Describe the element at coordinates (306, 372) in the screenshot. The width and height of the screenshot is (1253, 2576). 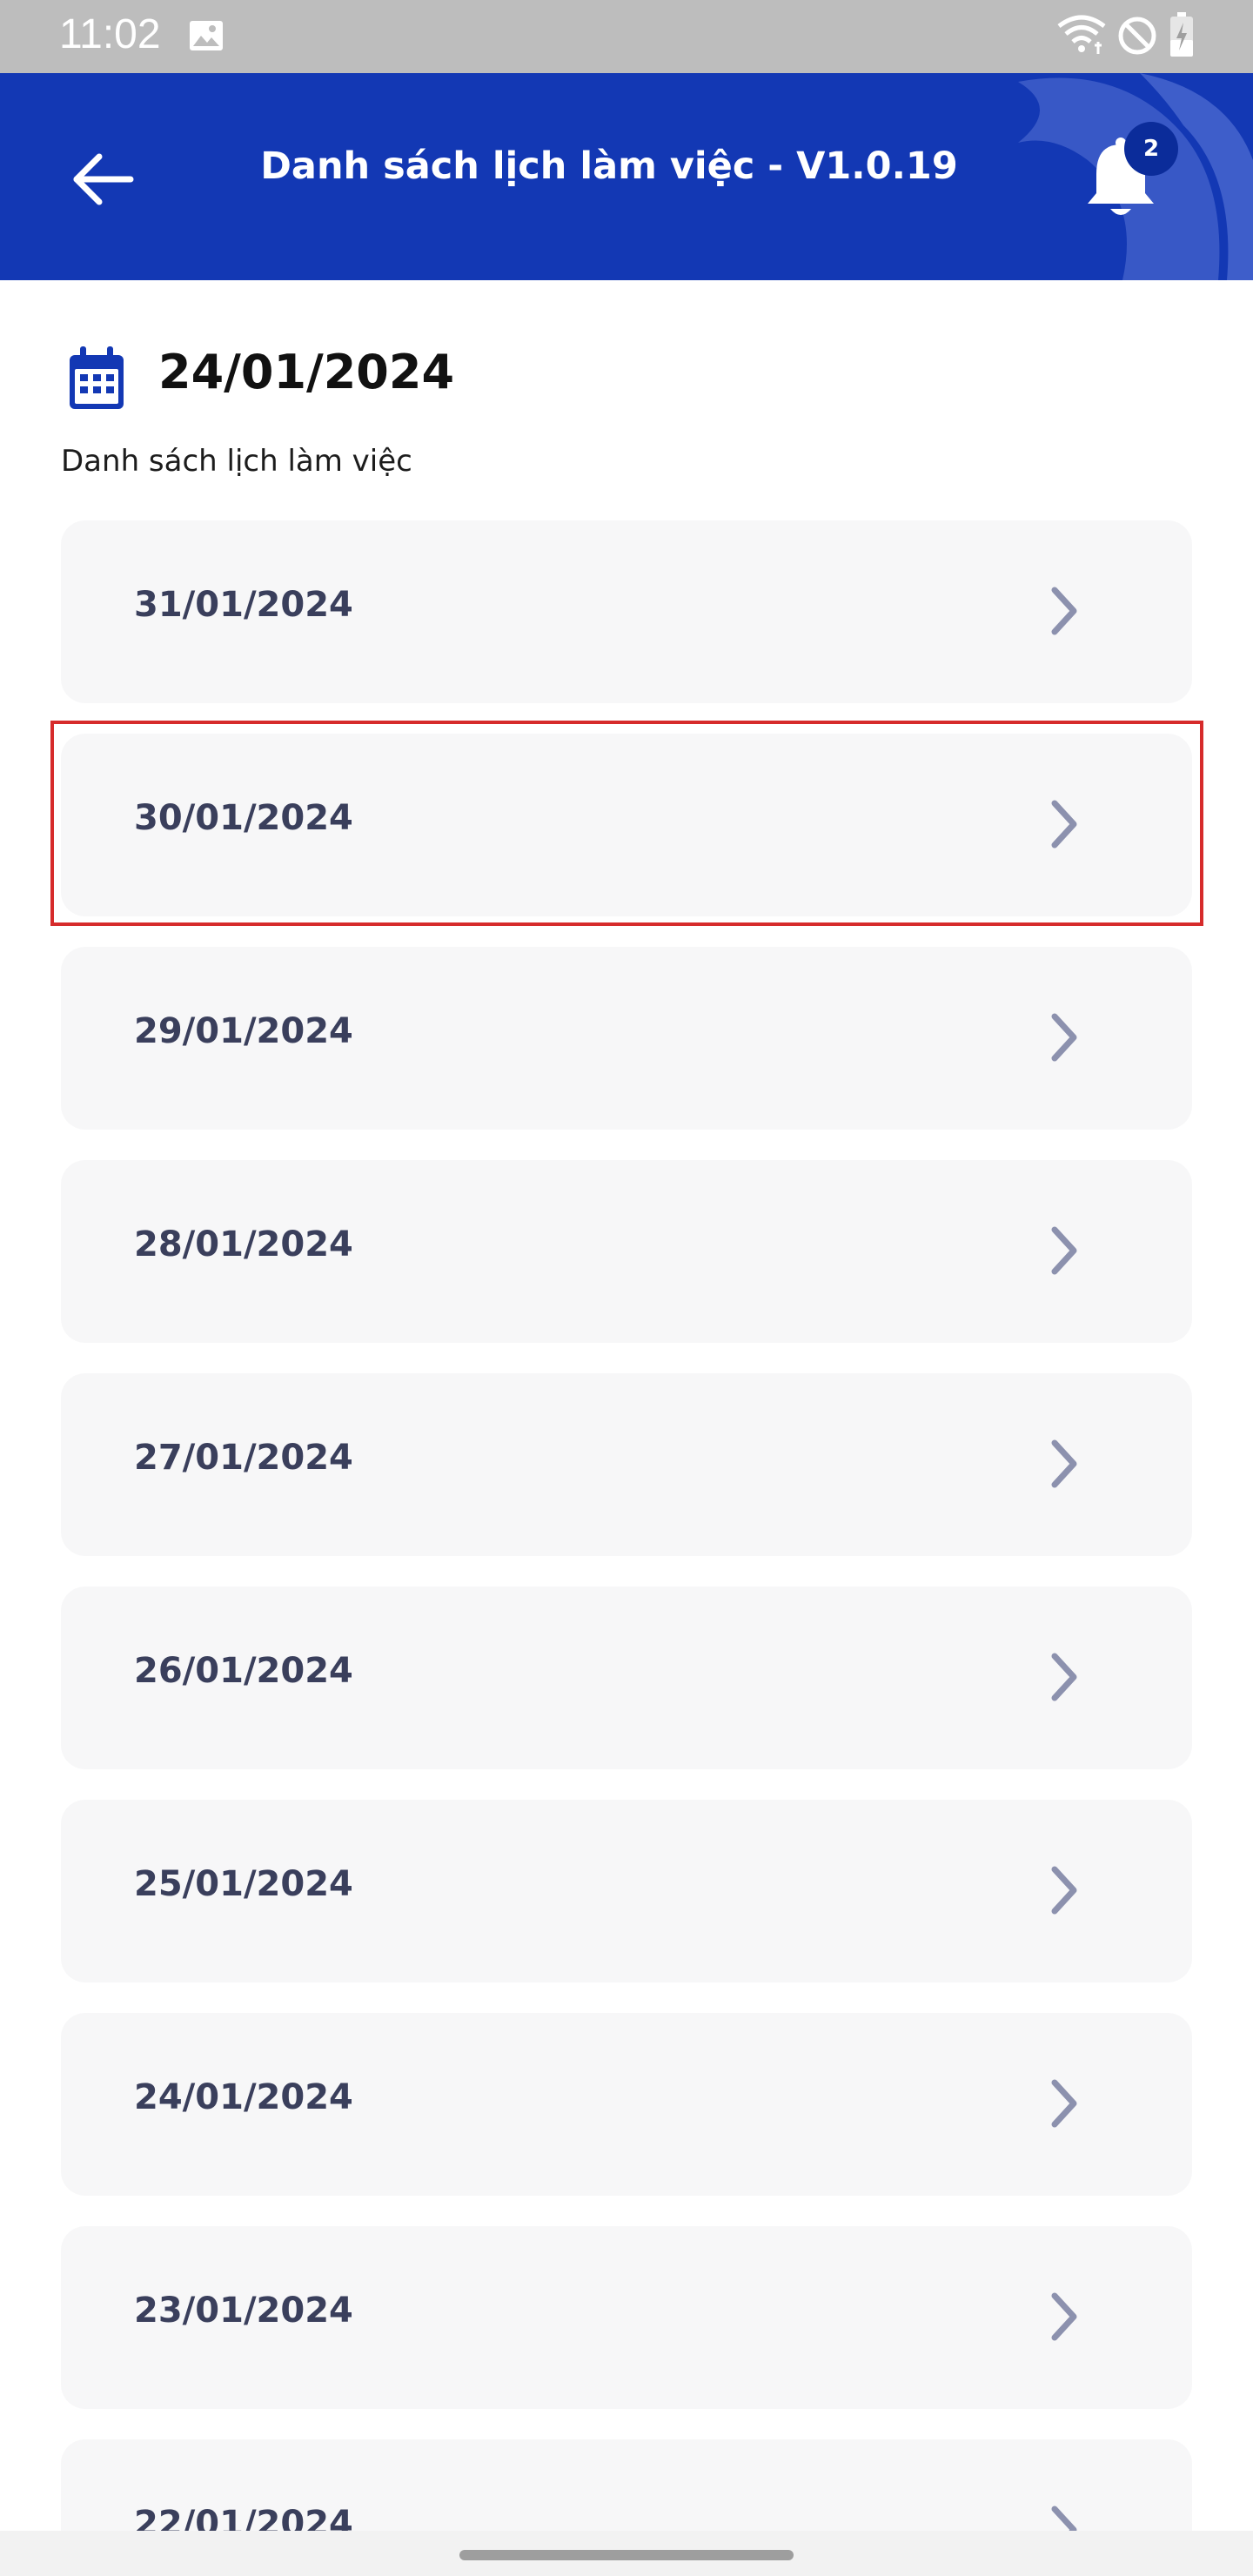
I see `current-date: 24/01/2024` at that location.